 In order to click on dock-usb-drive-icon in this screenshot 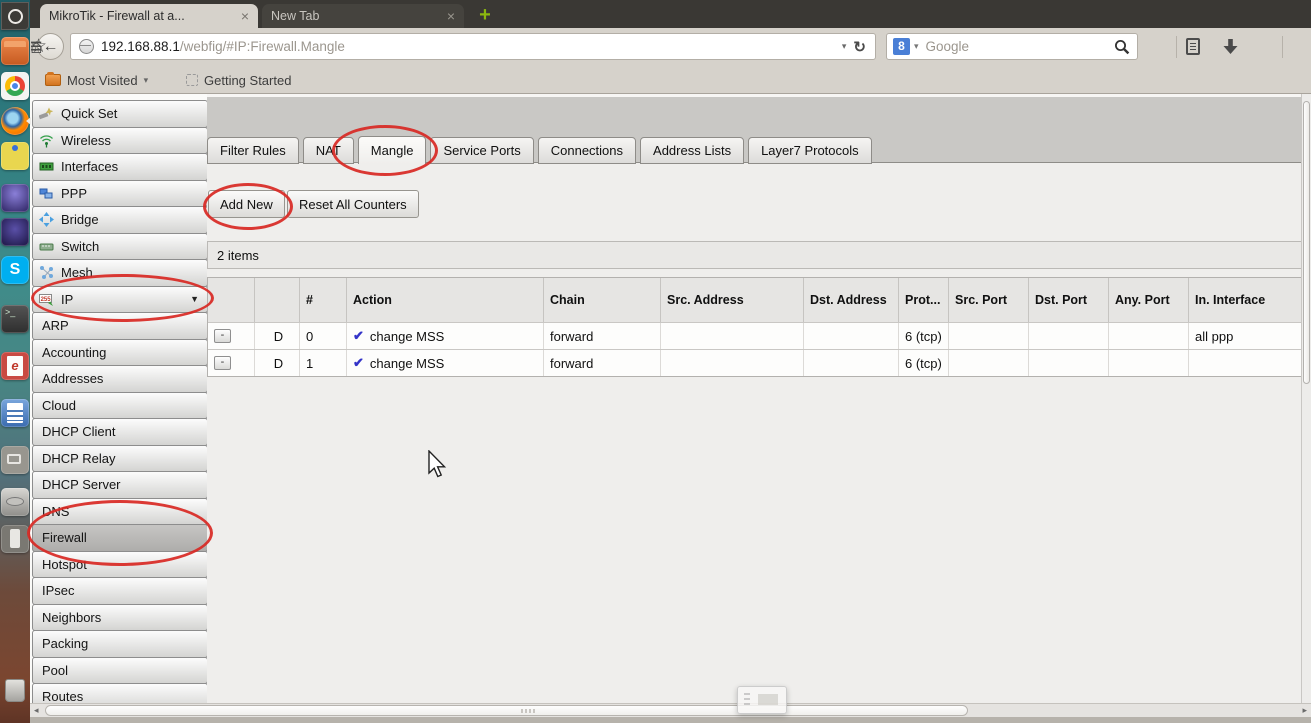, I will do `click(15, 539)`.